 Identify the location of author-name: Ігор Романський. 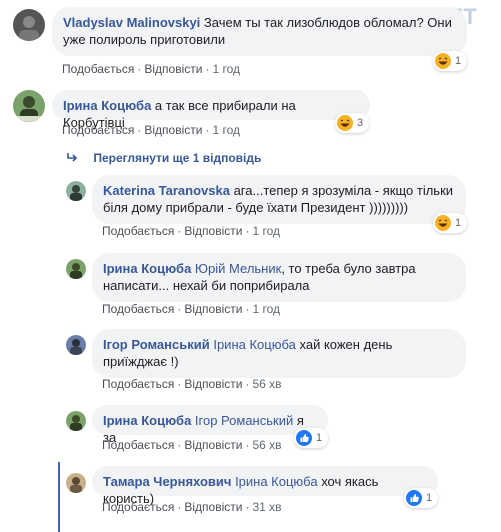
(156, 344).